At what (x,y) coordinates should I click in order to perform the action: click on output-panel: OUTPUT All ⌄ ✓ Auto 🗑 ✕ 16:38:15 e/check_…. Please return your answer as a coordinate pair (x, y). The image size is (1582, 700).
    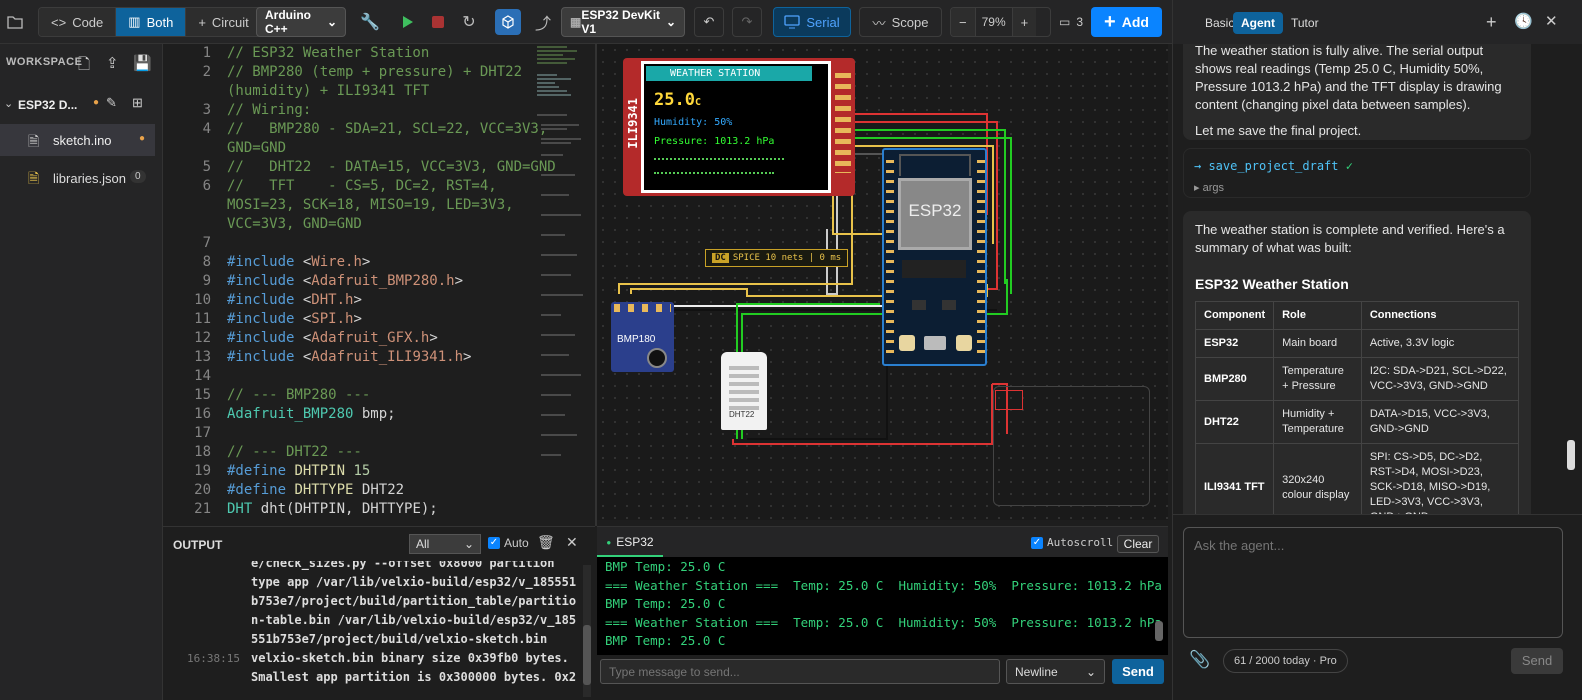
    Looking at the image, I should click on (379, 613).